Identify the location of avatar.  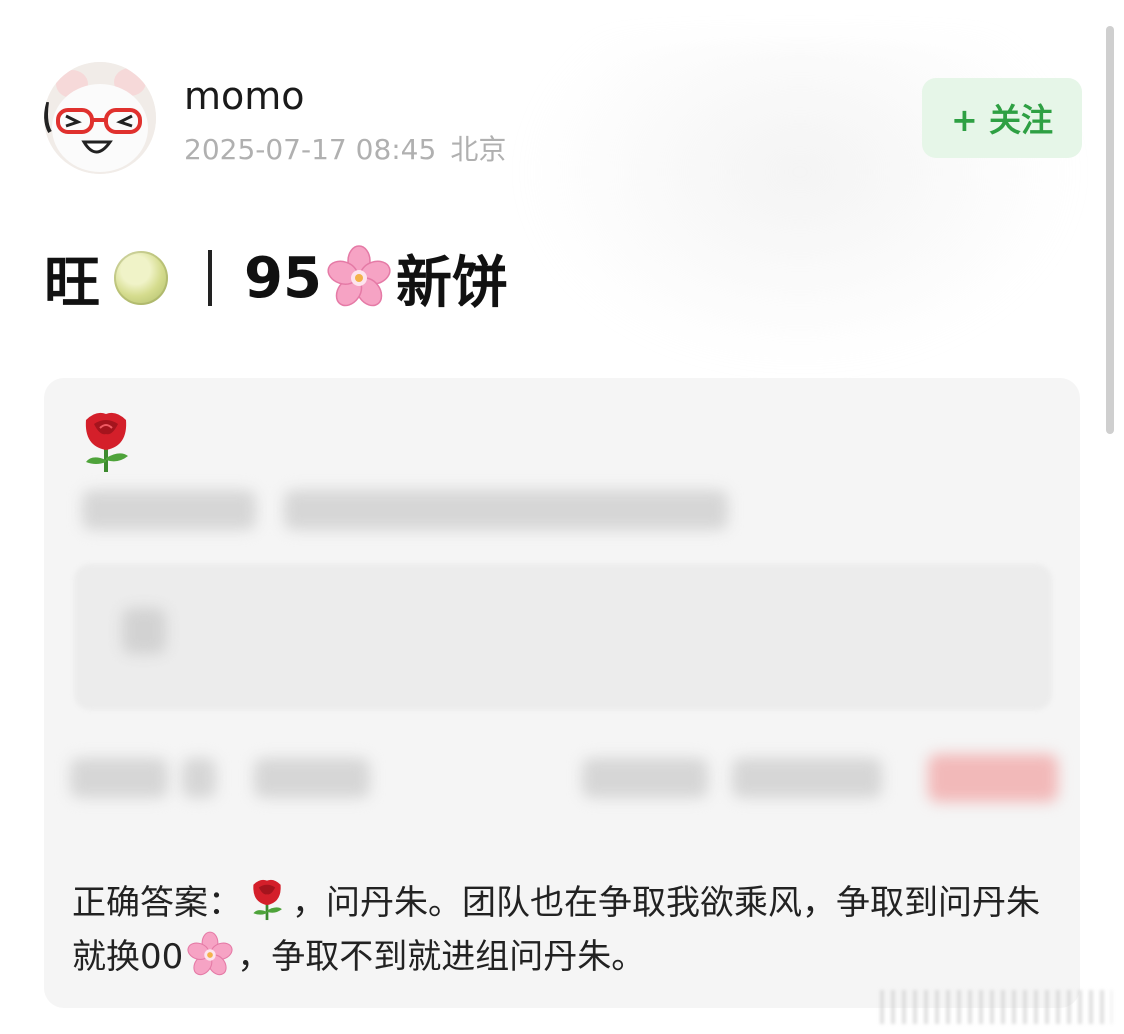
(100, 118).